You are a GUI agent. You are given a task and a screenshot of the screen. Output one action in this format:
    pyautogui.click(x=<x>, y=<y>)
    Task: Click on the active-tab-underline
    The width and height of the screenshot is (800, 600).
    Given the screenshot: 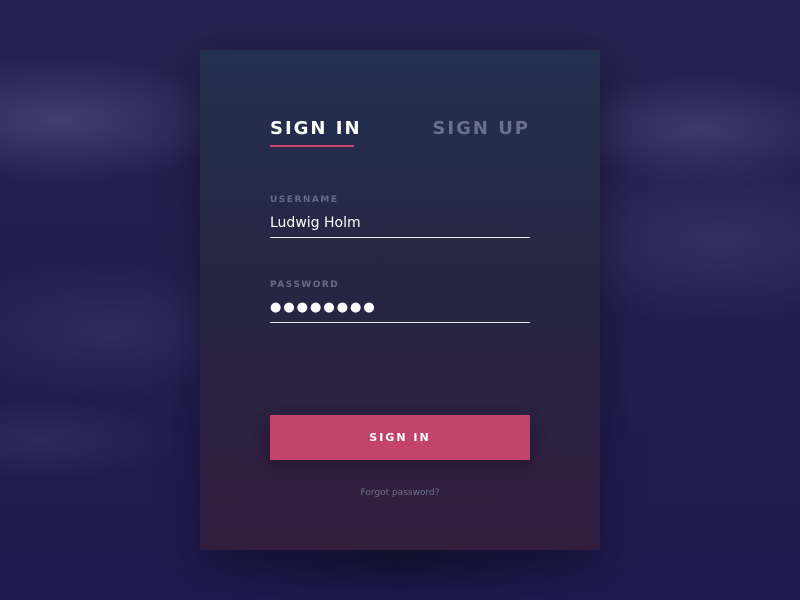 What is the action you would take?
    pyautogui.click(x=312, y=146)
    